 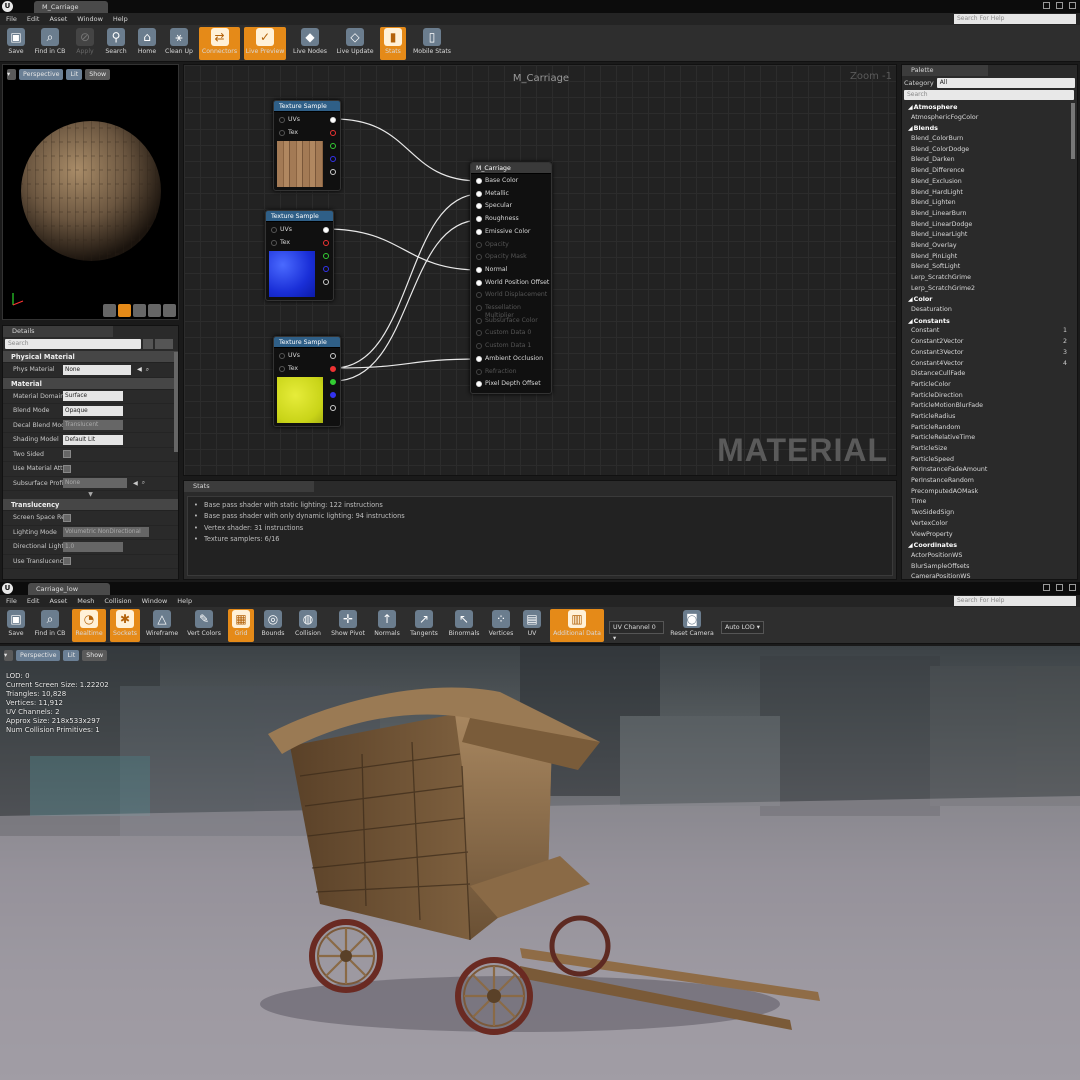 I want to click on eye-icon, so click(x=164, y=344).